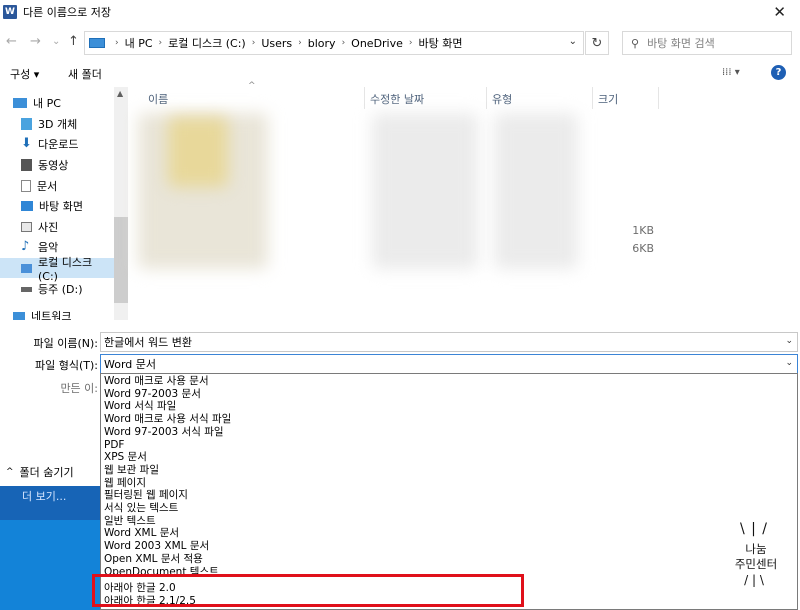 The width and height of the screenshot is (800, 610). I want to click on author-label: 만든 이:, so click(79, 388).